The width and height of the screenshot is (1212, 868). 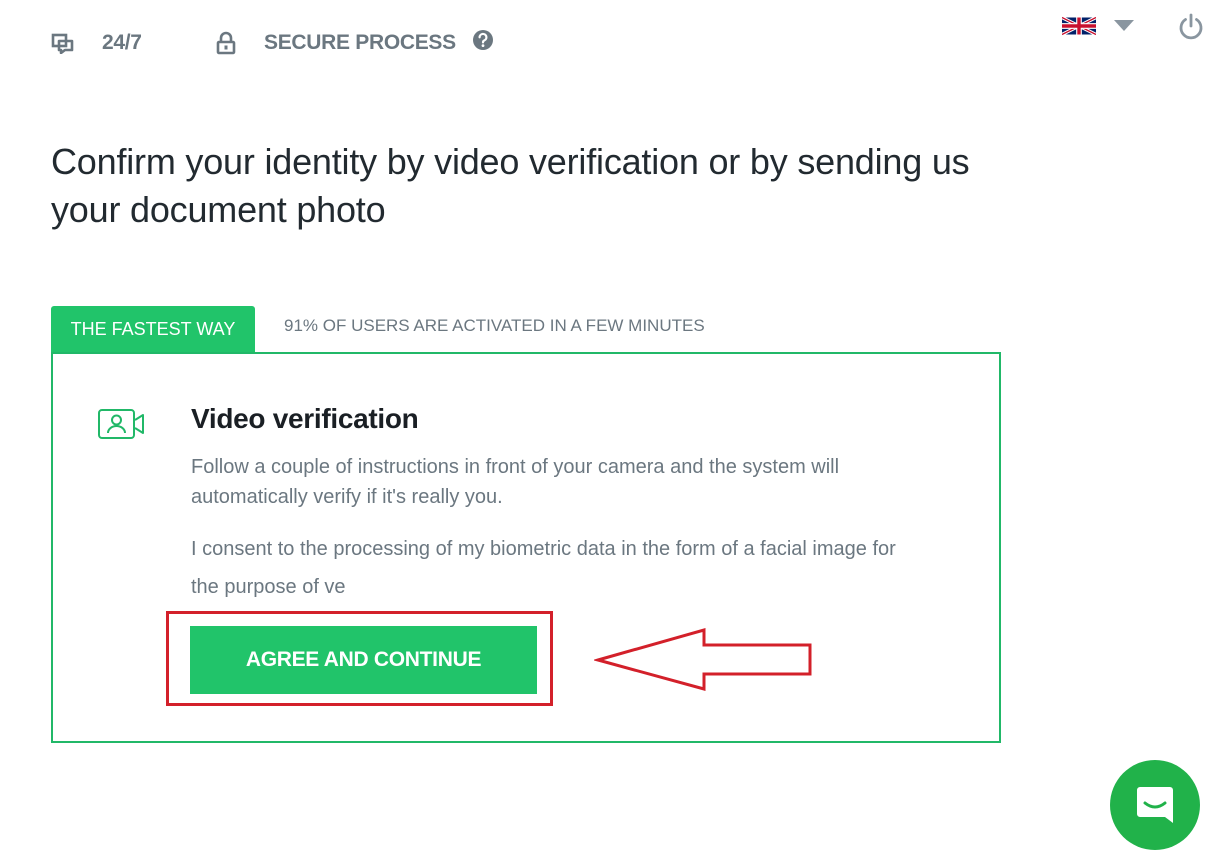 What do you see at coordinates (704, 662) in the screenshot?
I see `annotation-arrow-icon` at bounding box center [704, 662].